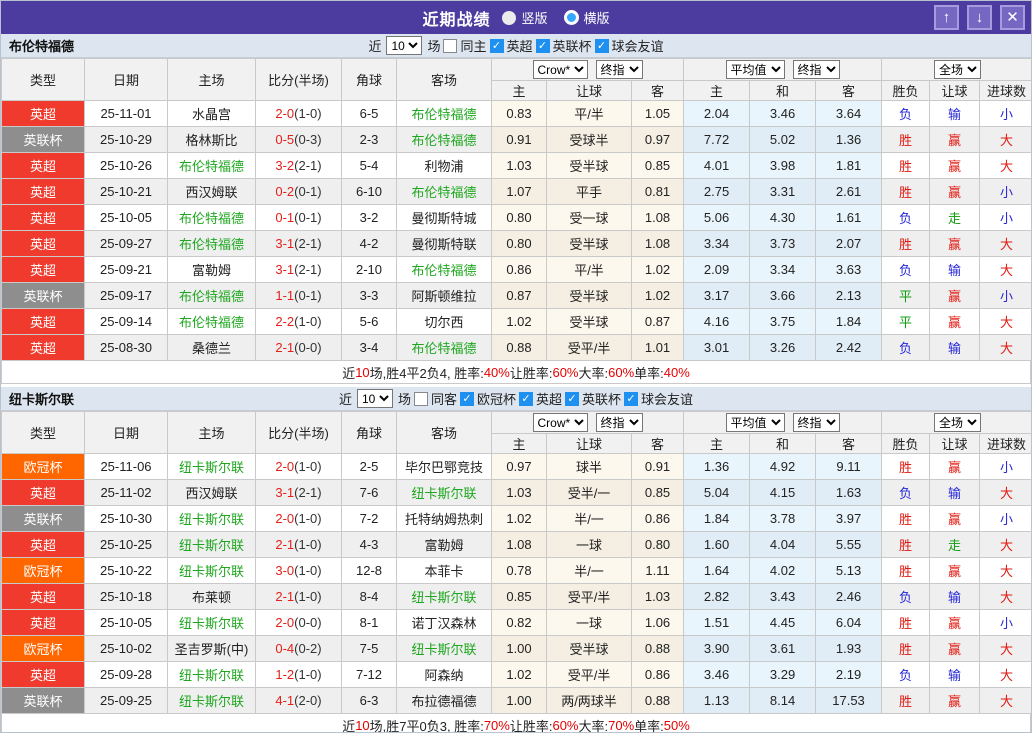 Image resolution: width=1032 pixels, height=733 pixels. I want to click on corner-count: 6-5, so click(369, 113).